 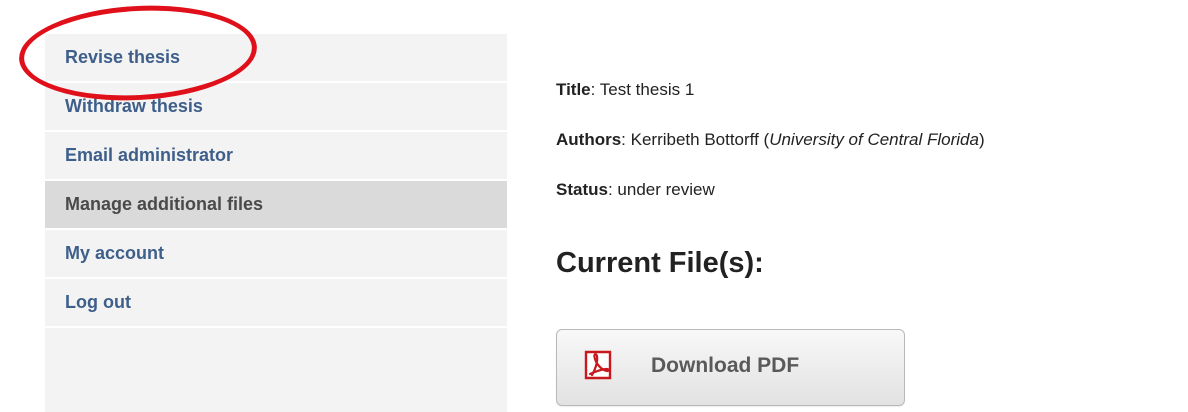 What do you see at coordinates (695, 139) in the screenshot?
I see `authors-value: : Kerribeth Bottorff (` at bounding box center [695, 139].